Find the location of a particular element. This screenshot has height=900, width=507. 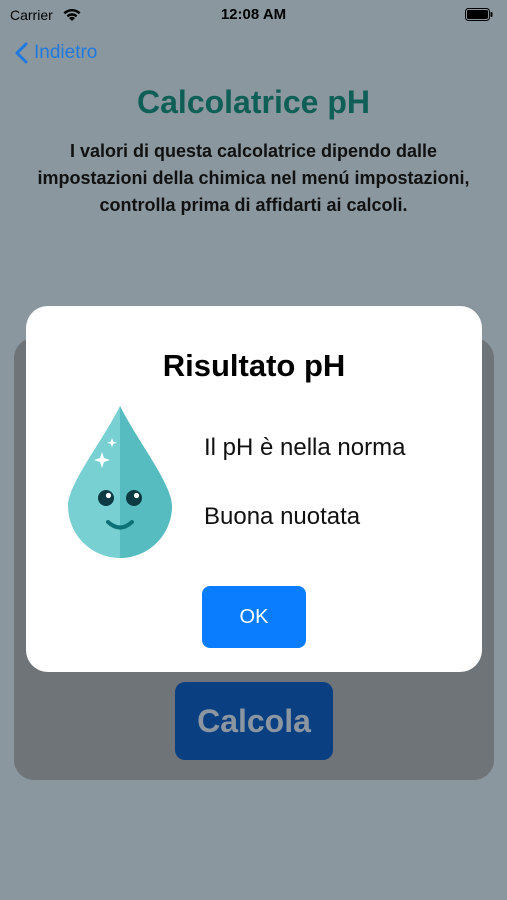

status-bar: Carrier 12:08 AM is located at coordinates (253, 15).